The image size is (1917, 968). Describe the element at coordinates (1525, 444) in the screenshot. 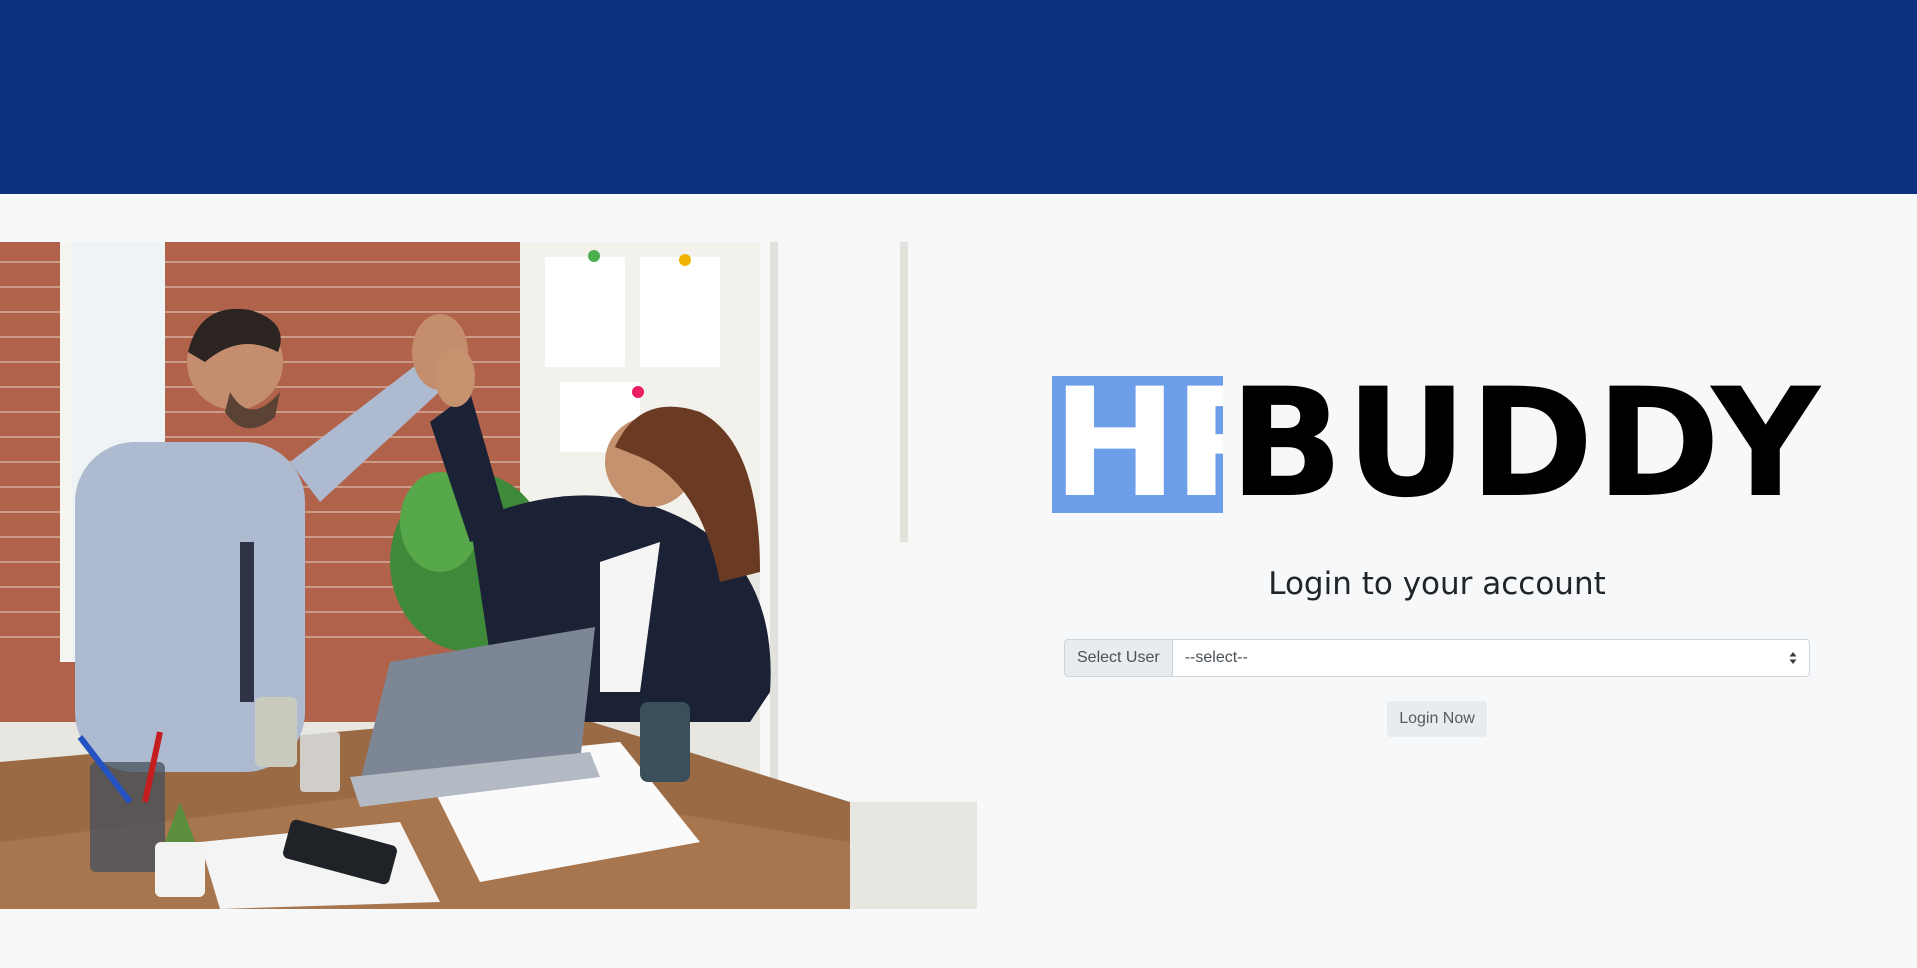

I see `logo-buddy-text: BUDDY` at that location.